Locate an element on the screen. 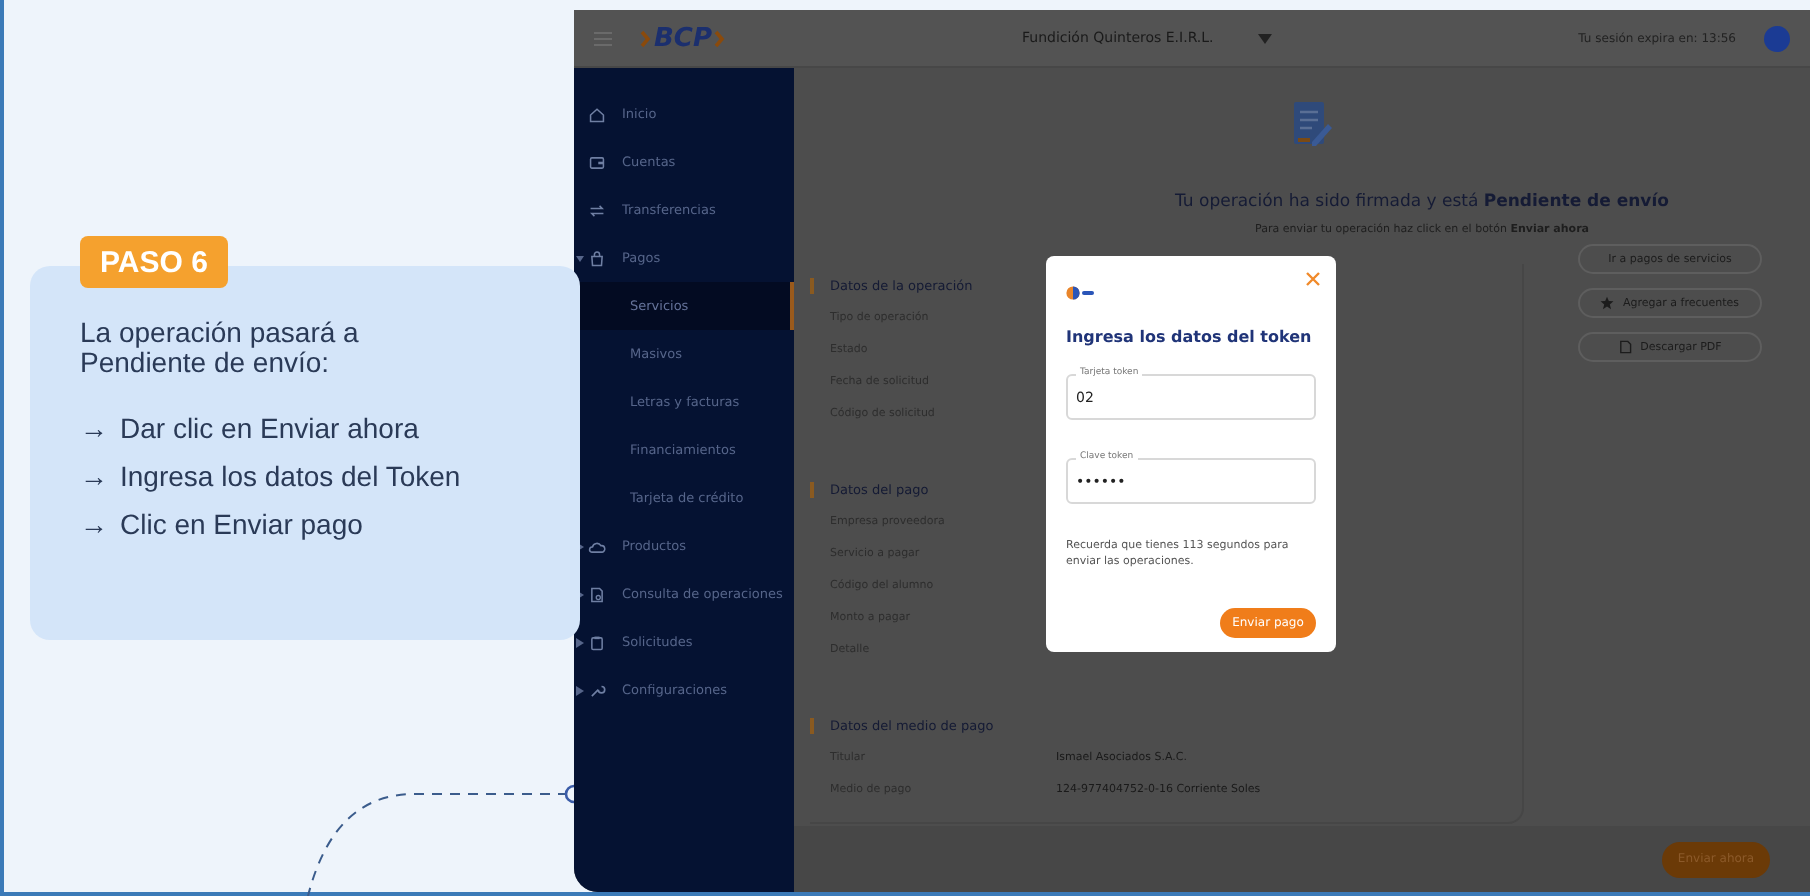 This screenshot has width=1810, height=896. document-edit-icon is located at coordinates (1312, 126).